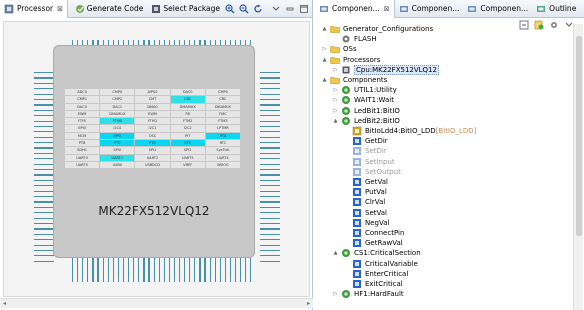 The height and width of the screenshot is (310, 584). What do you see at coordinates (117, 99) in the screenshot?
I see `peripheral-cell: CMP2` at bounding box center [117, 99].